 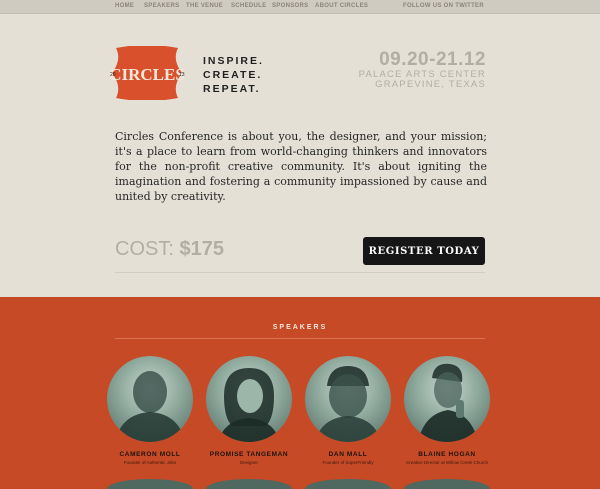 What do you see at coordinates (432, 59) in the screenshot?
I see `event-date: 09.20-21.12` at bounding box center [432, 59].